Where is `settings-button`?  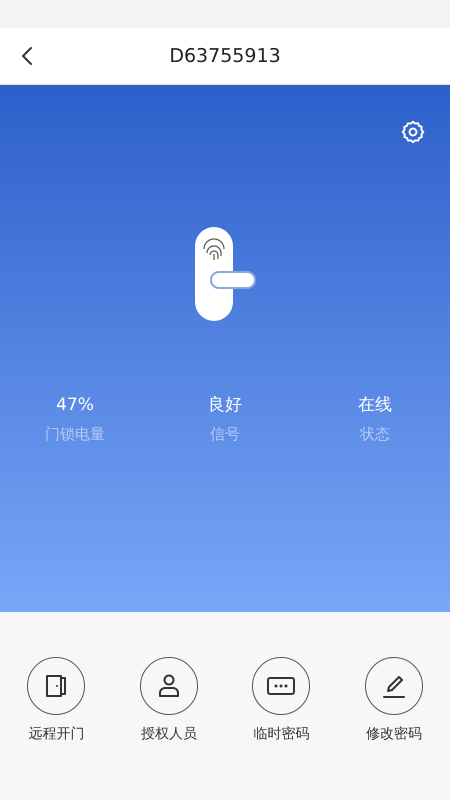 settings-button is located at coordinates (413, 132).